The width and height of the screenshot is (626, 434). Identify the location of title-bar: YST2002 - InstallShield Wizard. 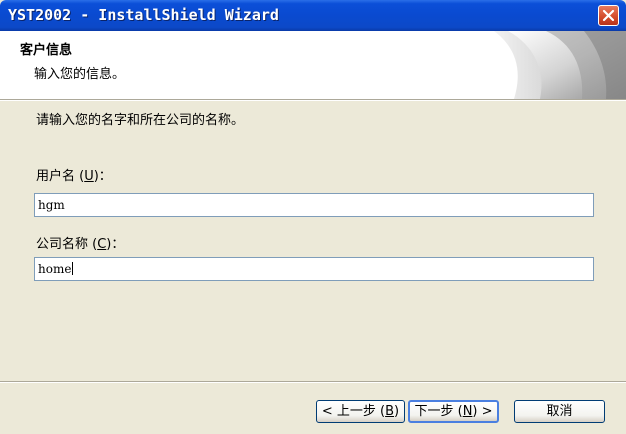
(313, 15).